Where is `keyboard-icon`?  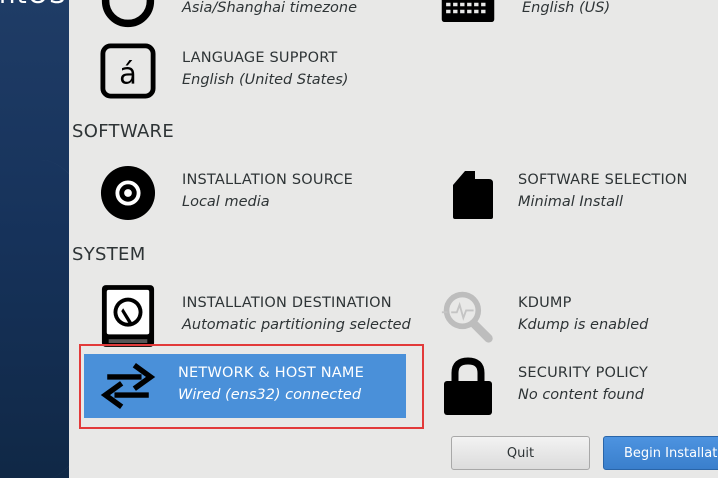
keyboard-icon is located at coordinates (468, 14).